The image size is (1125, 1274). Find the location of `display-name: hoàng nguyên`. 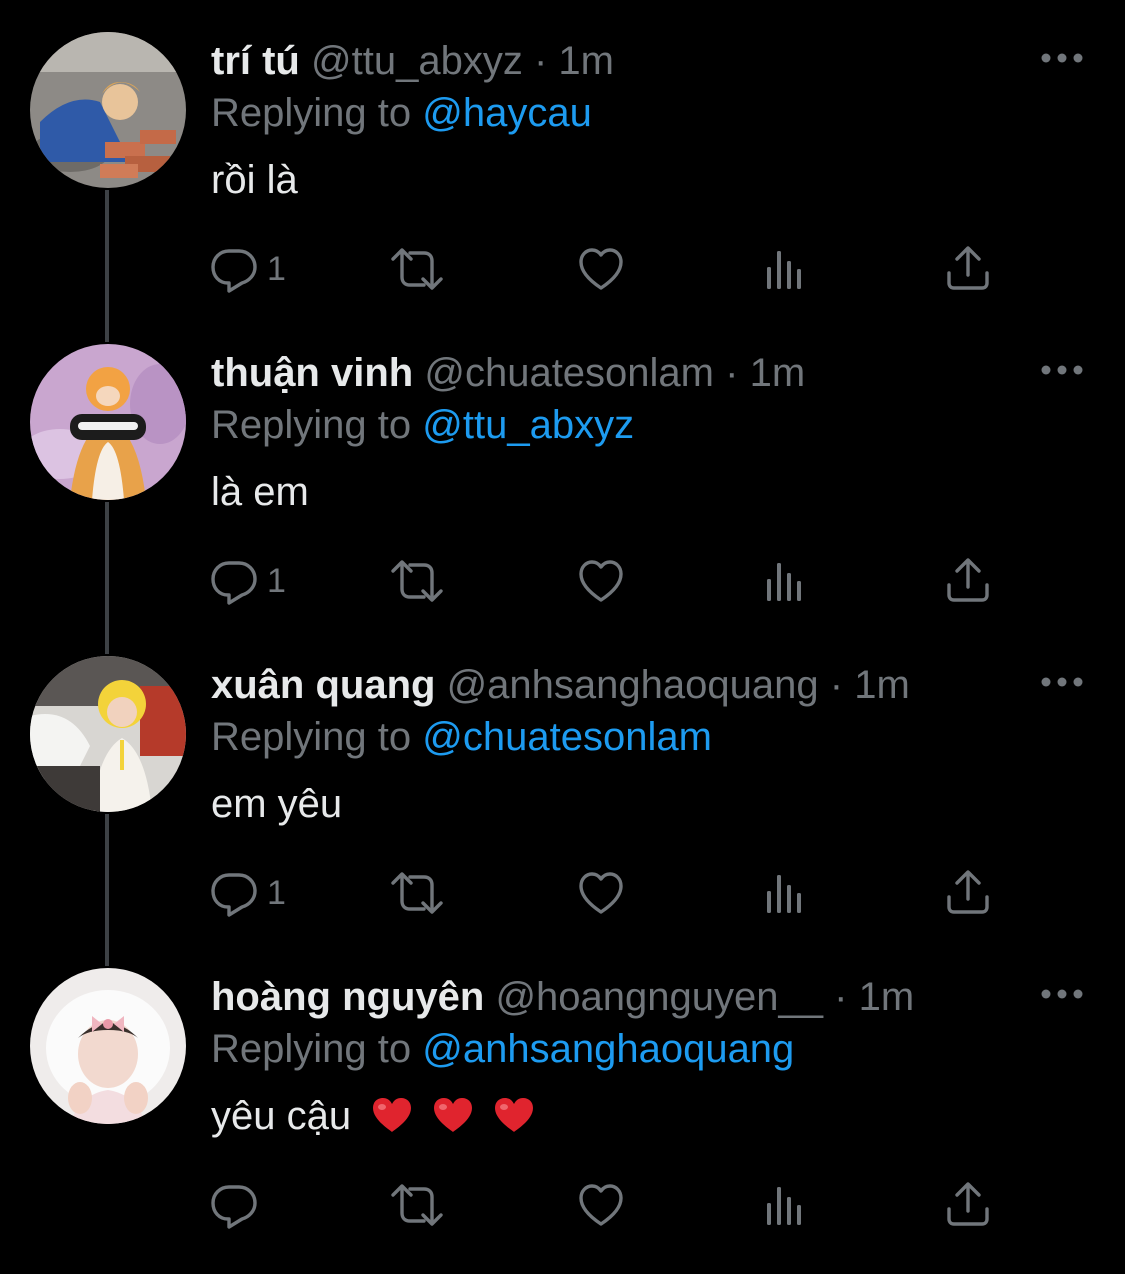

display-name: hoàng nguyên is located at coordinates (347, 997).